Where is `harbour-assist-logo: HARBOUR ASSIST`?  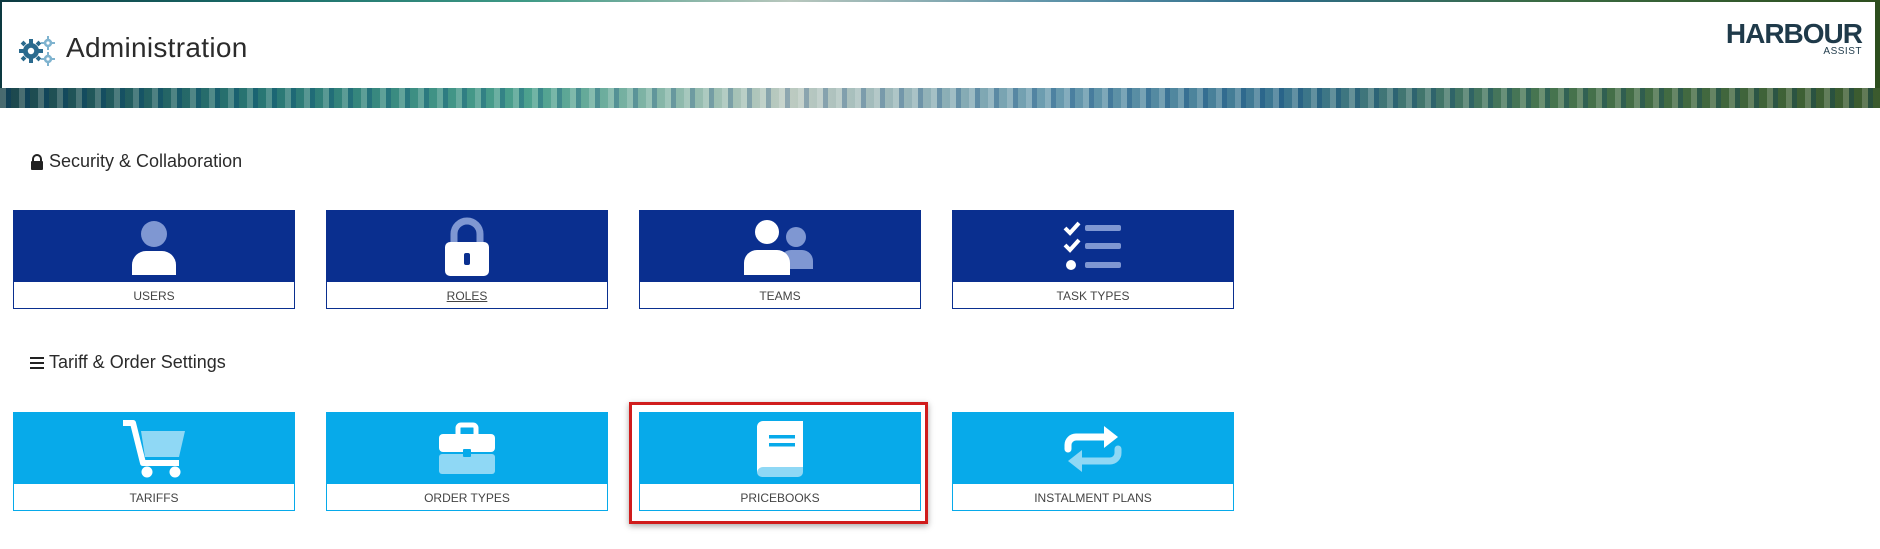
harbour-assist-logo: HARBOUR ASSIST is located at coordinates (1799, 38).